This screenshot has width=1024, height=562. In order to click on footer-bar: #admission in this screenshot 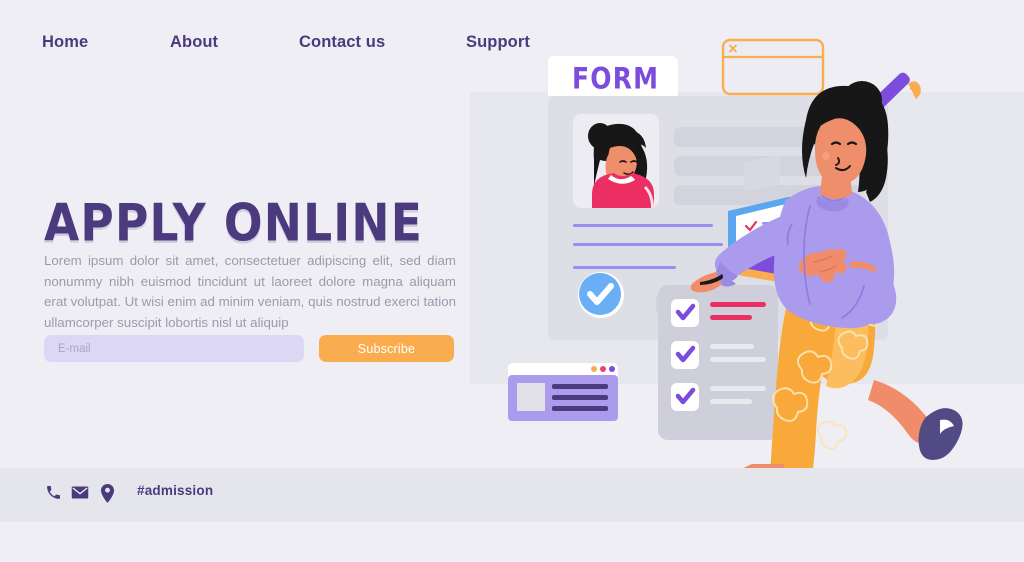, I will do `click(512, 495)`.